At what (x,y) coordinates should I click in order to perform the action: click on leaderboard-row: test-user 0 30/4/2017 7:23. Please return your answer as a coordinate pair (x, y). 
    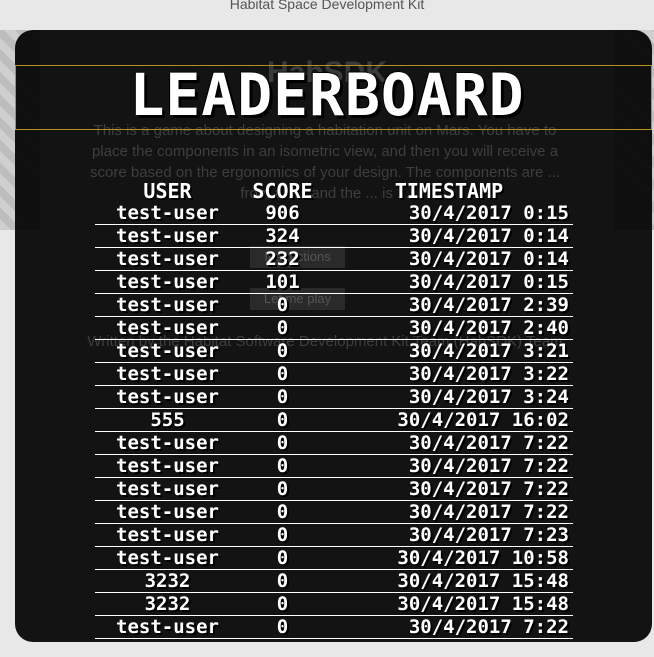
    Looking at the image, I should click on (334, 535).